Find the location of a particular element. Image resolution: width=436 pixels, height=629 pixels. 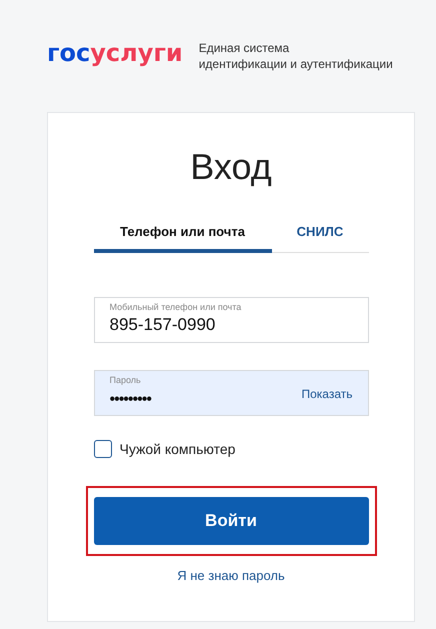

page-title: Вход is located at coordinates (231, 167).